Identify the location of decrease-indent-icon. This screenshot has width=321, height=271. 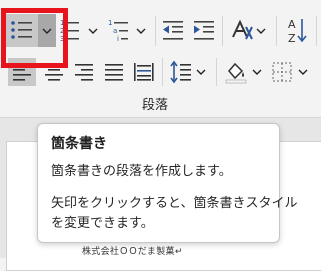
(173, 30).